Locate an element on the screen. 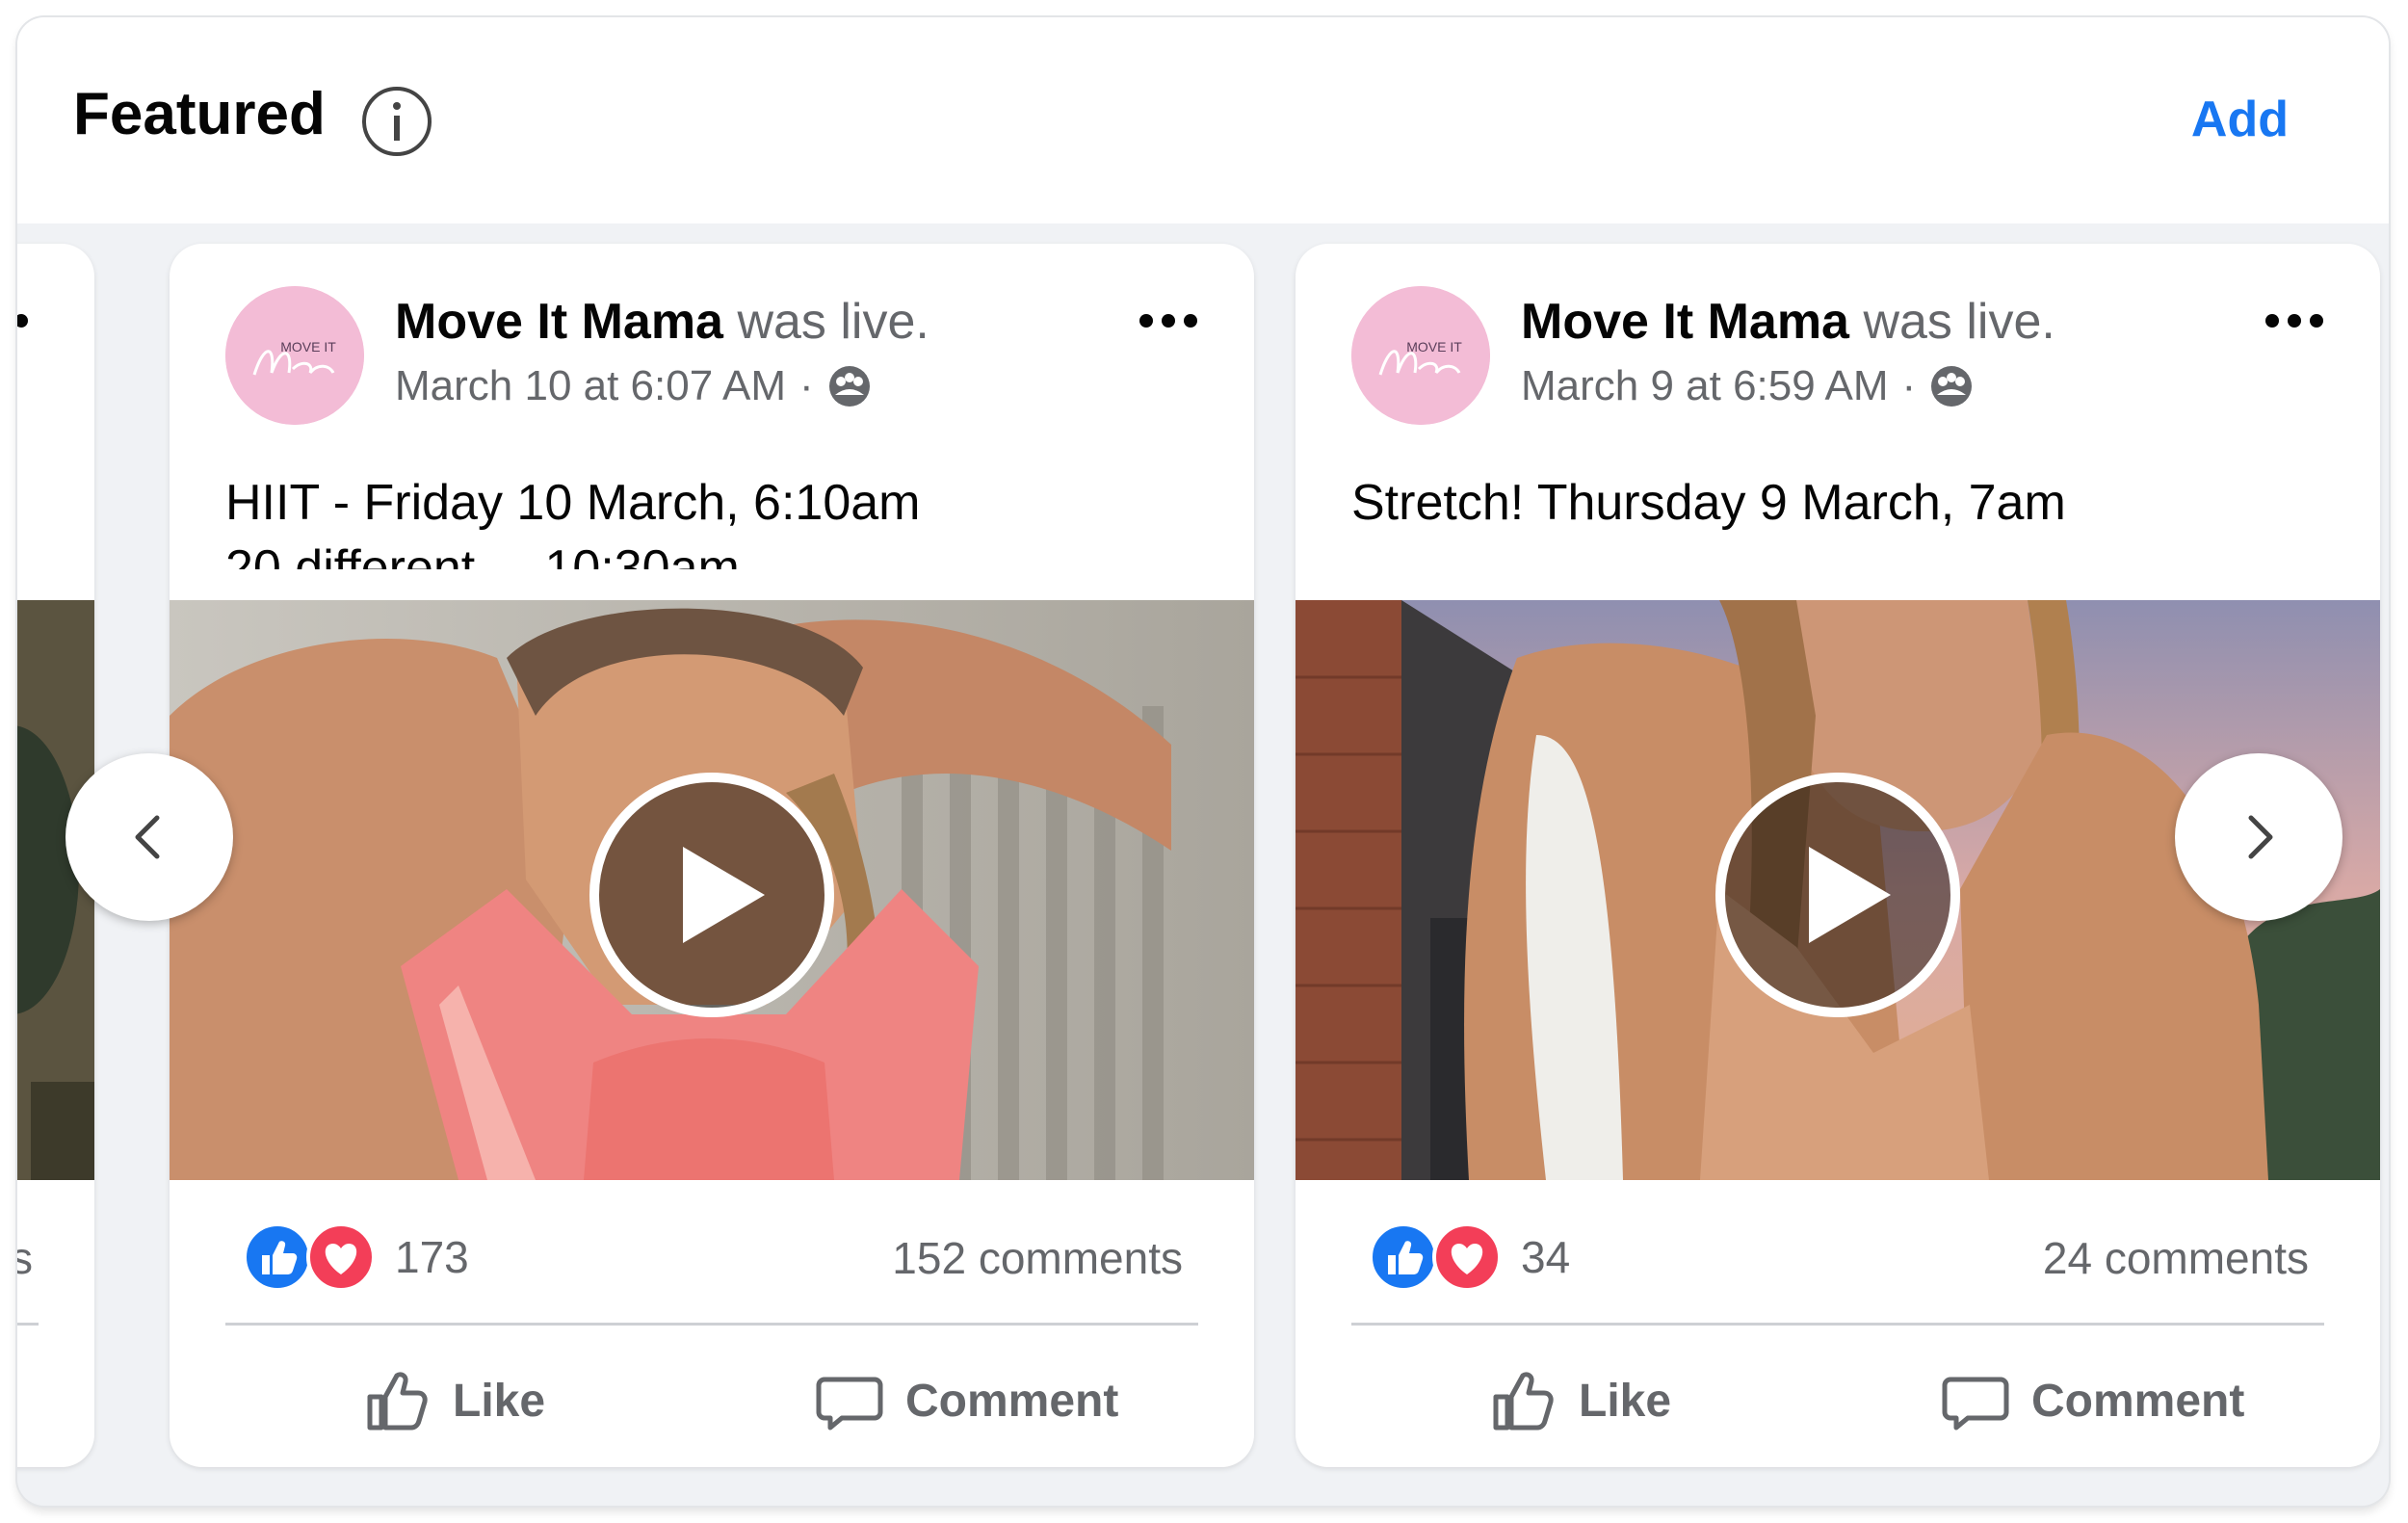 This screenshot has width=2408, height=1523. carousel-next-button is located at coordinates (2259, 837).